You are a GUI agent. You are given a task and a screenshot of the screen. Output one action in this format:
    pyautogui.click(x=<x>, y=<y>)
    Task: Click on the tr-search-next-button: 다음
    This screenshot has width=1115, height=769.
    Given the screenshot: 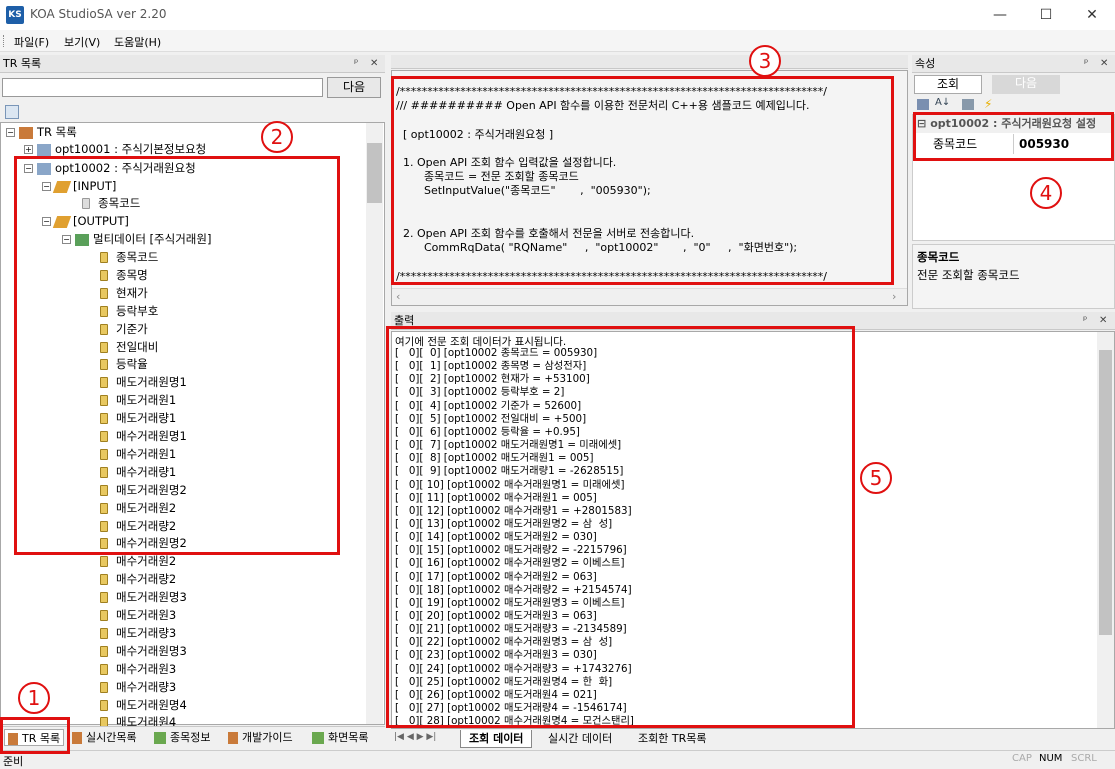 What is the action you would take?
    pyautogui.click(x=354, y=87)
    